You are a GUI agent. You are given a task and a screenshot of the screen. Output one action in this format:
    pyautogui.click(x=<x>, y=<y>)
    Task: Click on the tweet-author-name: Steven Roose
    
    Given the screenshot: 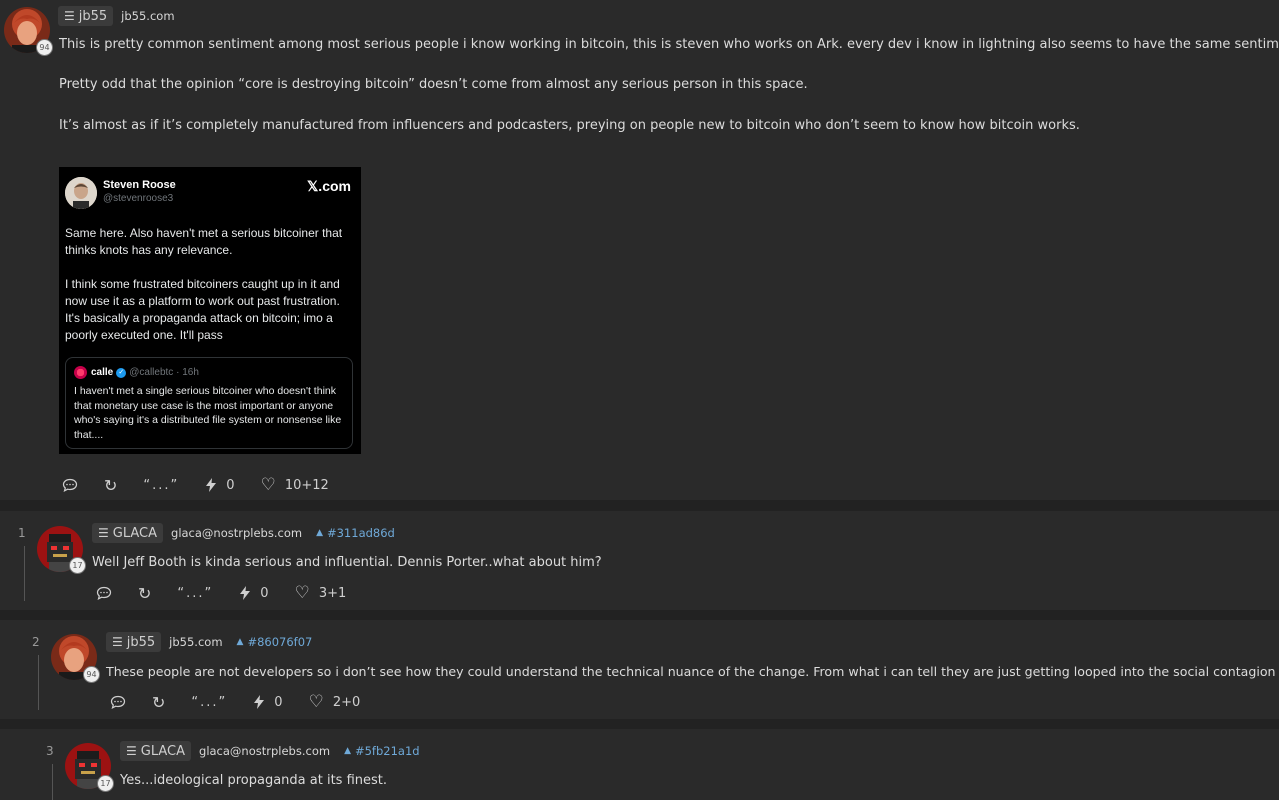 What is the action you would take?
    pyautogui.click(x=139, y=185)
    